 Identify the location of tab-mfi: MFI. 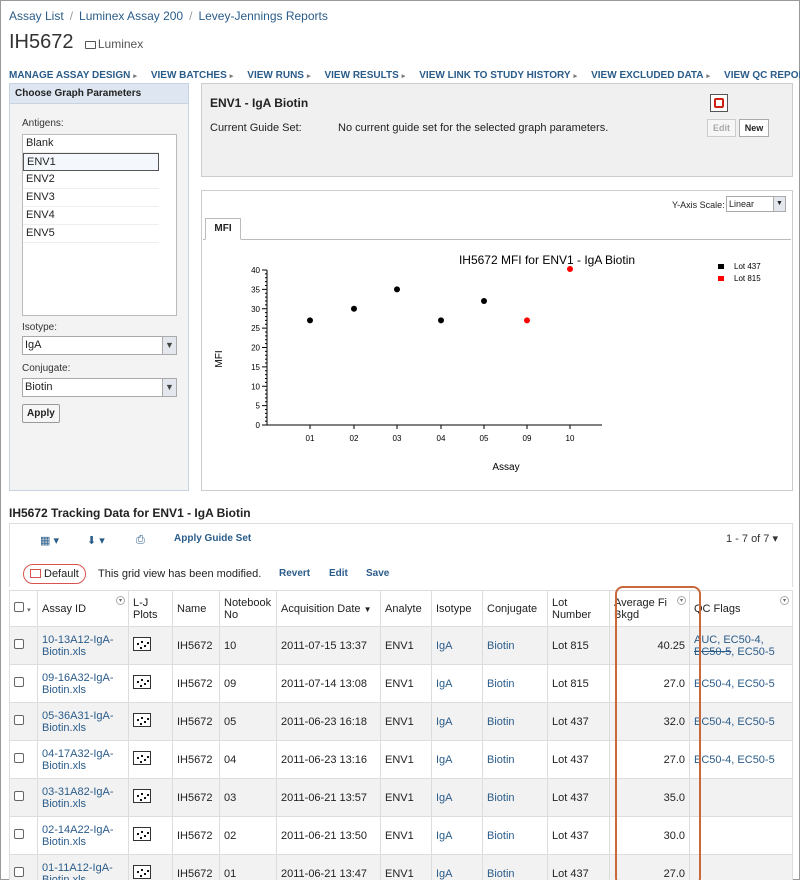
(223, 229).